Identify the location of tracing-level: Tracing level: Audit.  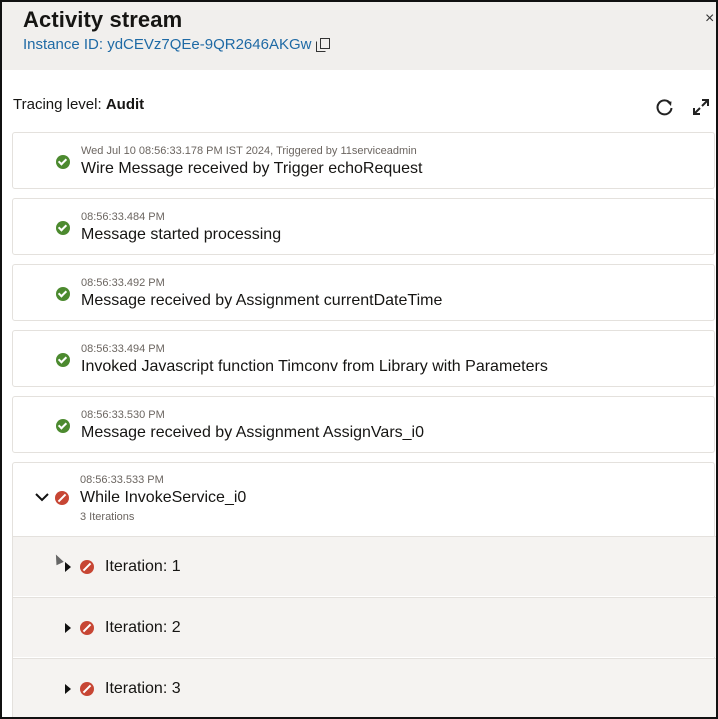
(78, 104).